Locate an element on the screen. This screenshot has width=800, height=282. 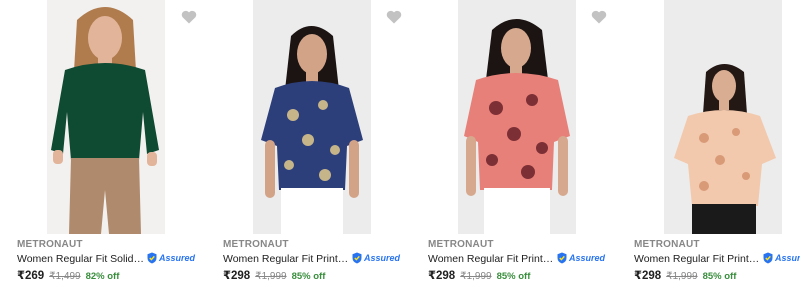
discount-percent: 82% off is located at coordinates (102, 276).